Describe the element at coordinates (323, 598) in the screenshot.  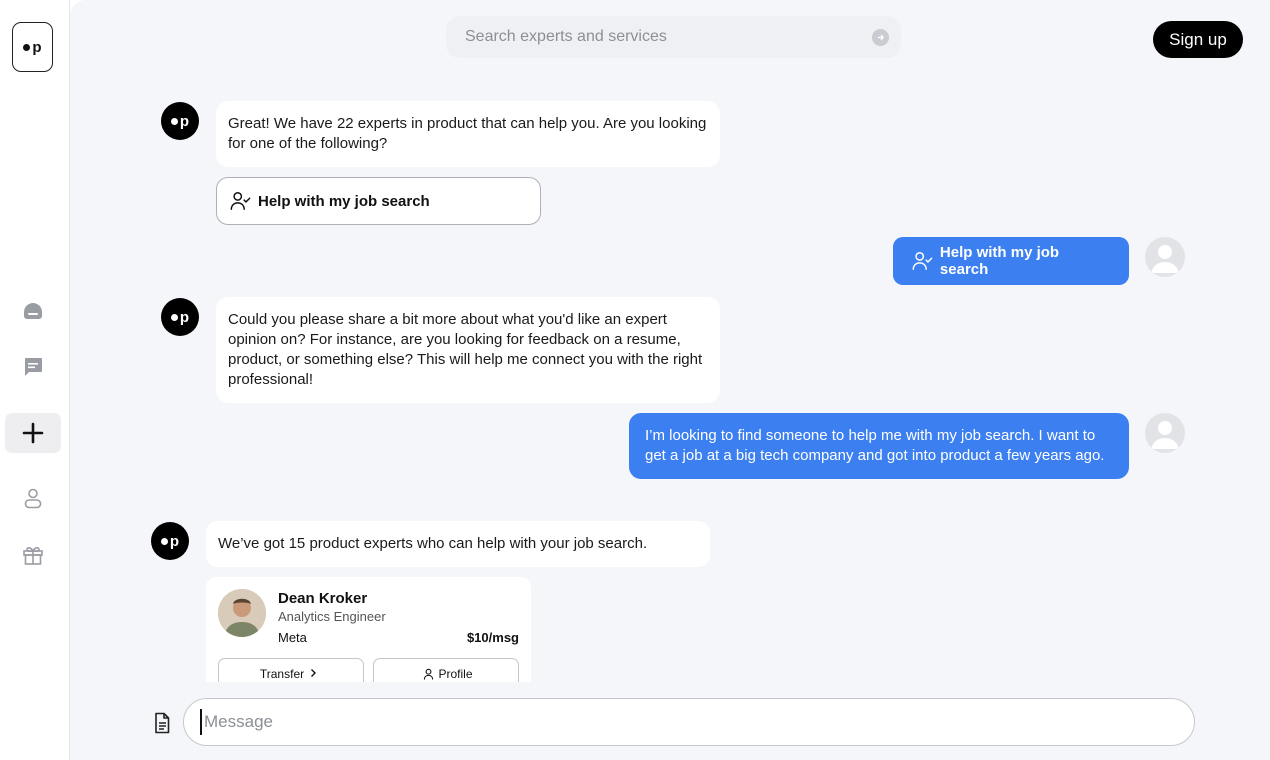
I see `expert-name: Dean Kroker` at that location.